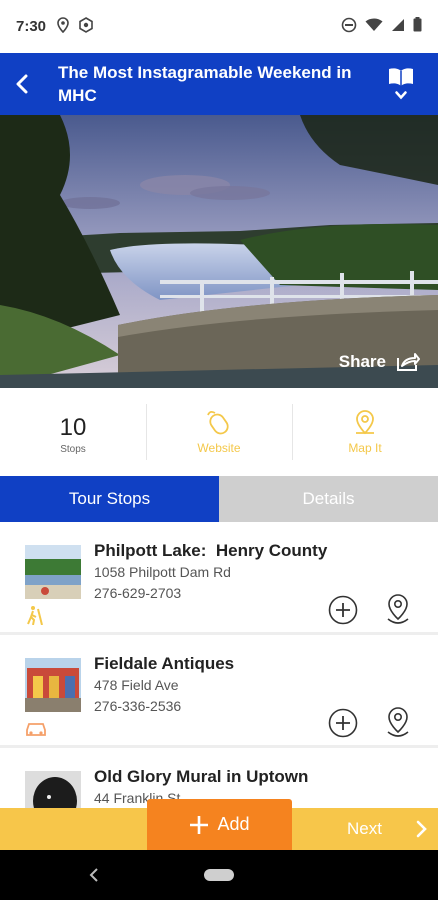 The width and height of the screenshot is (438, 900). Describe the element at coordinates (387, 829) in the screenshot. I see `next-button: Next` at that location.